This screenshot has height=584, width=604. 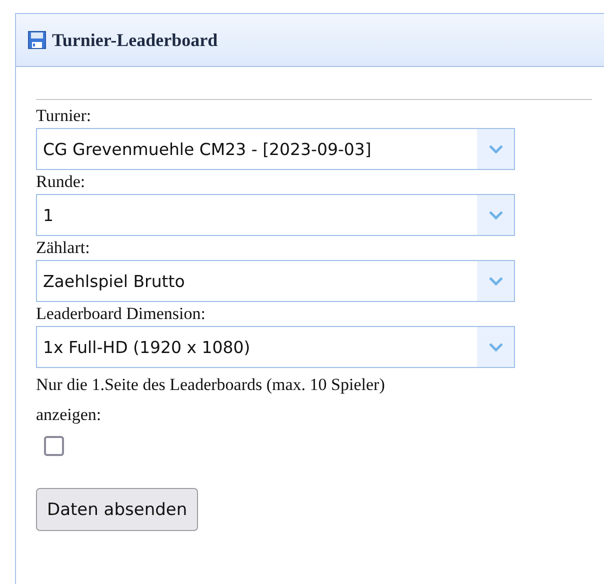 What do you see at coordinates (64, 116) in the screenshot?
I see `field-label: Turnier:` at bounding box center [64, 116].